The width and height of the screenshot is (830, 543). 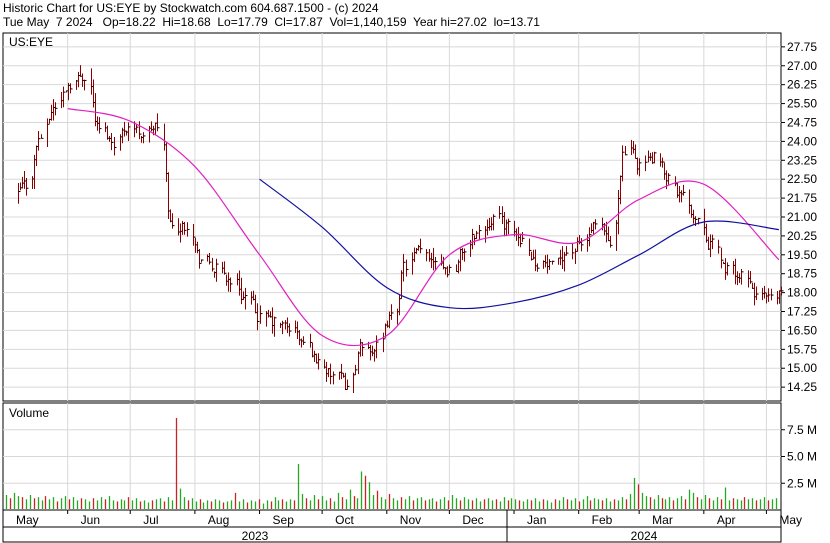 I want to click on price-tick-label: 15.75, so click(x=802, y=349).